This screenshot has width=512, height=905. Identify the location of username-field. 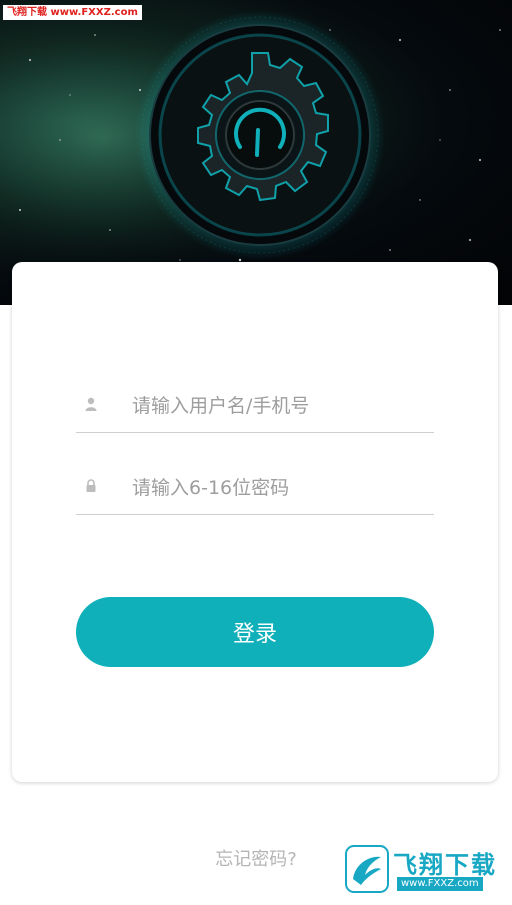
(255, 407).